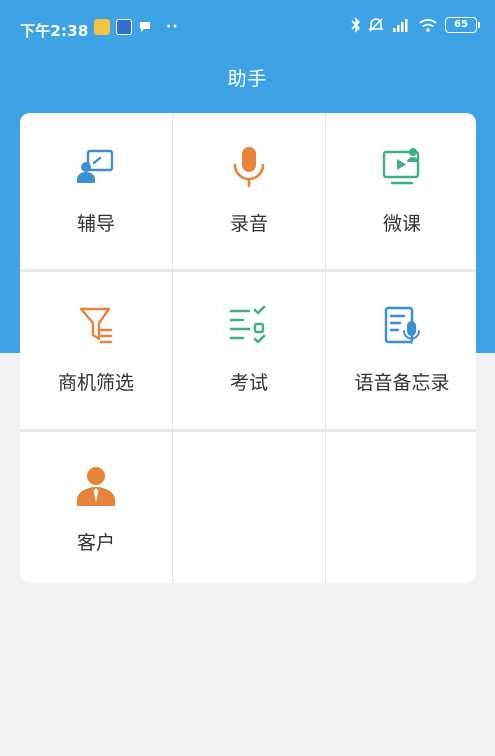  What do you see at coordinates (95, 166) in the screenshot?
I see `tutoring-board-icon` at bounding box center [95, 166].